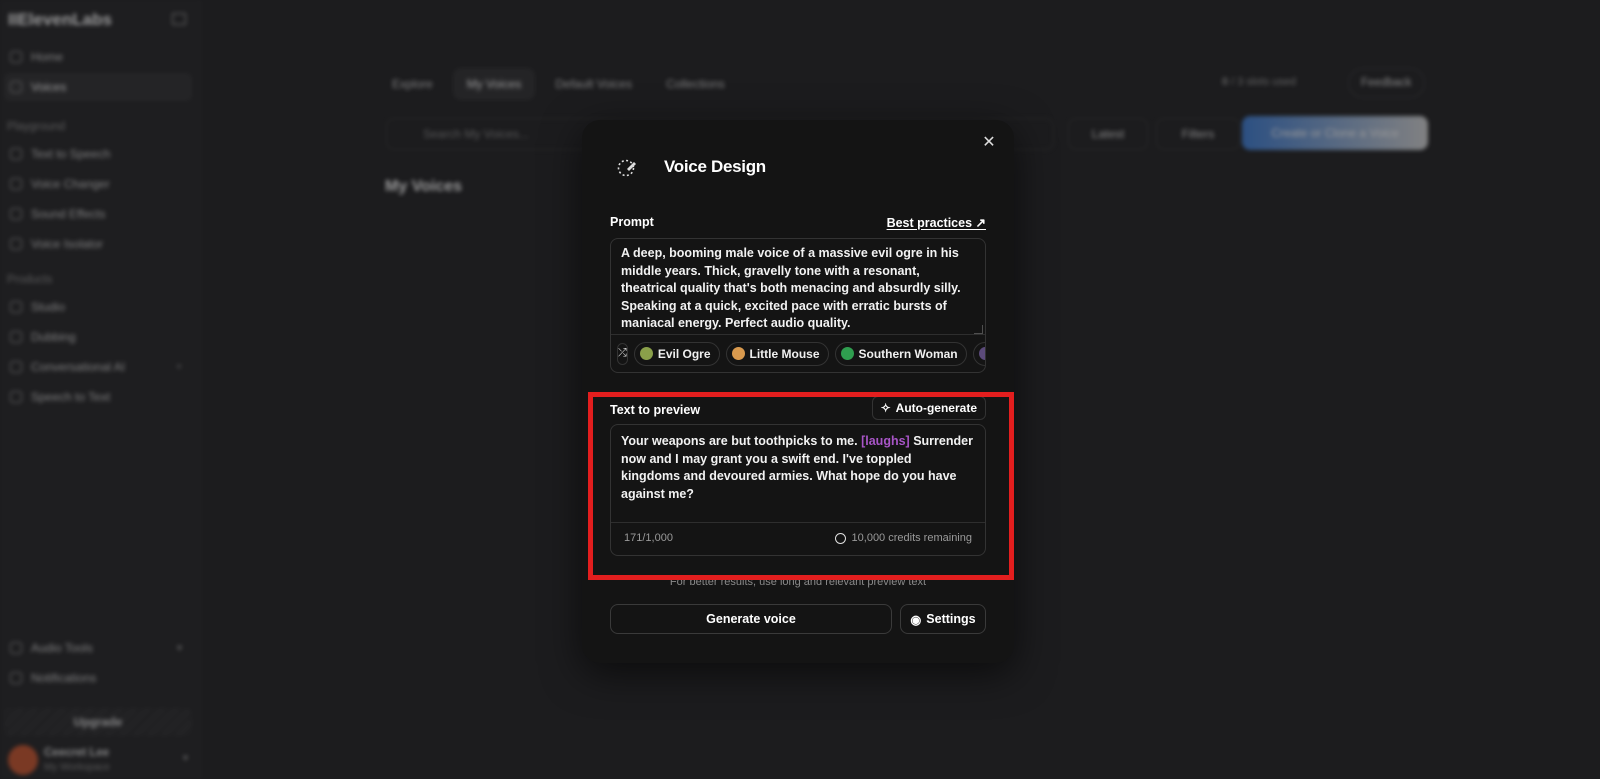 This screenshot has height=779, width=1600. What do you see at coordinates (494, 84) in the screenshot?
I see `tab-my-voices: My Voices` at bounding box center [494, 84].